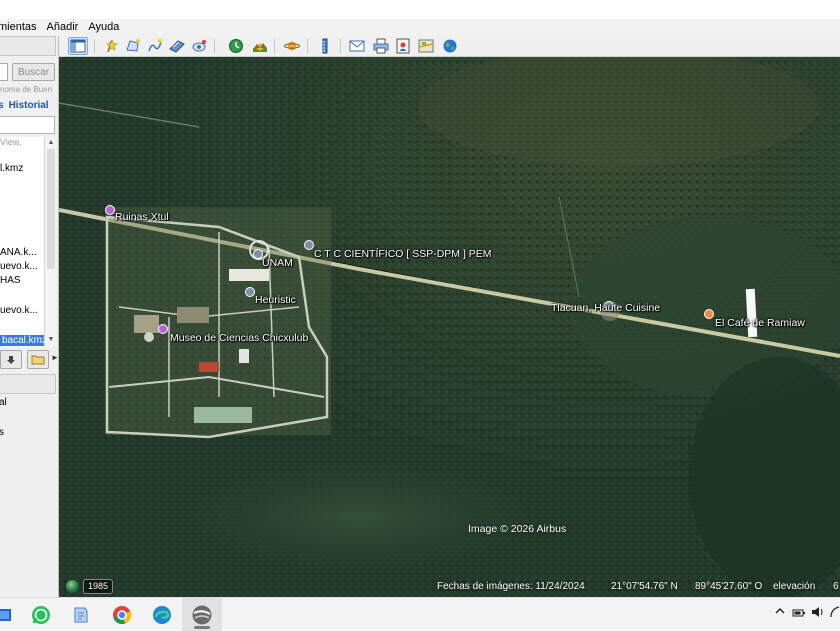 The height and width of the screenshot is (631, 840). I want to click on layers-panel-header, so click(28, 384).